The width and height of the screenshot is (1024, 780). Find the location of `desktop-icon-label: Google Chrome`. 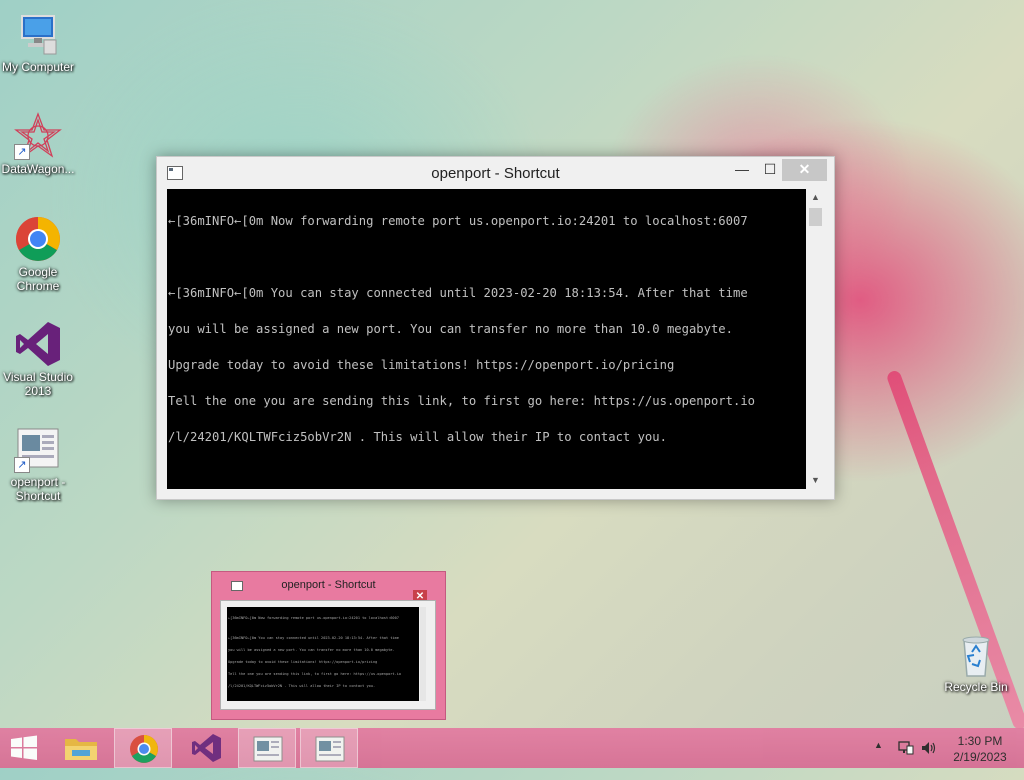

desktop-icon-label: Google Chrome is located at coordinates (38, 279).